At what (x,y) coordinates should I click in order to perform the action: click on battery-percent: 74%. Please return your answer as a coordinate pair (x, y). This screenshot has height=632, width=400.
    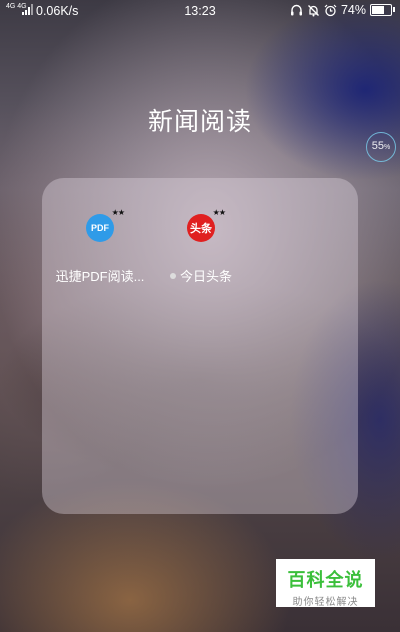
    Looking at the image, I should click on (353, 10).